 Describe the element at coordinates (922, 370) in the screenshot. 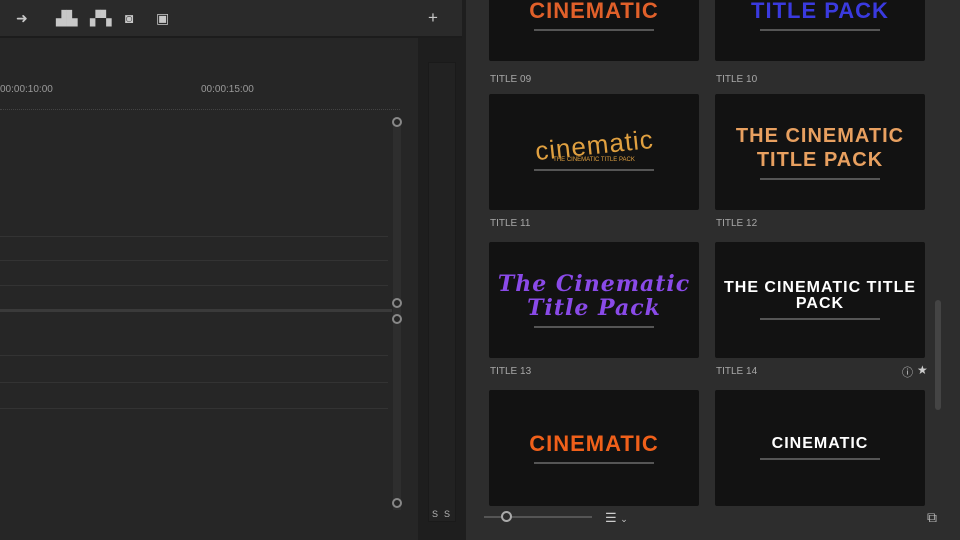

I see `star-icon: ★` at that location.